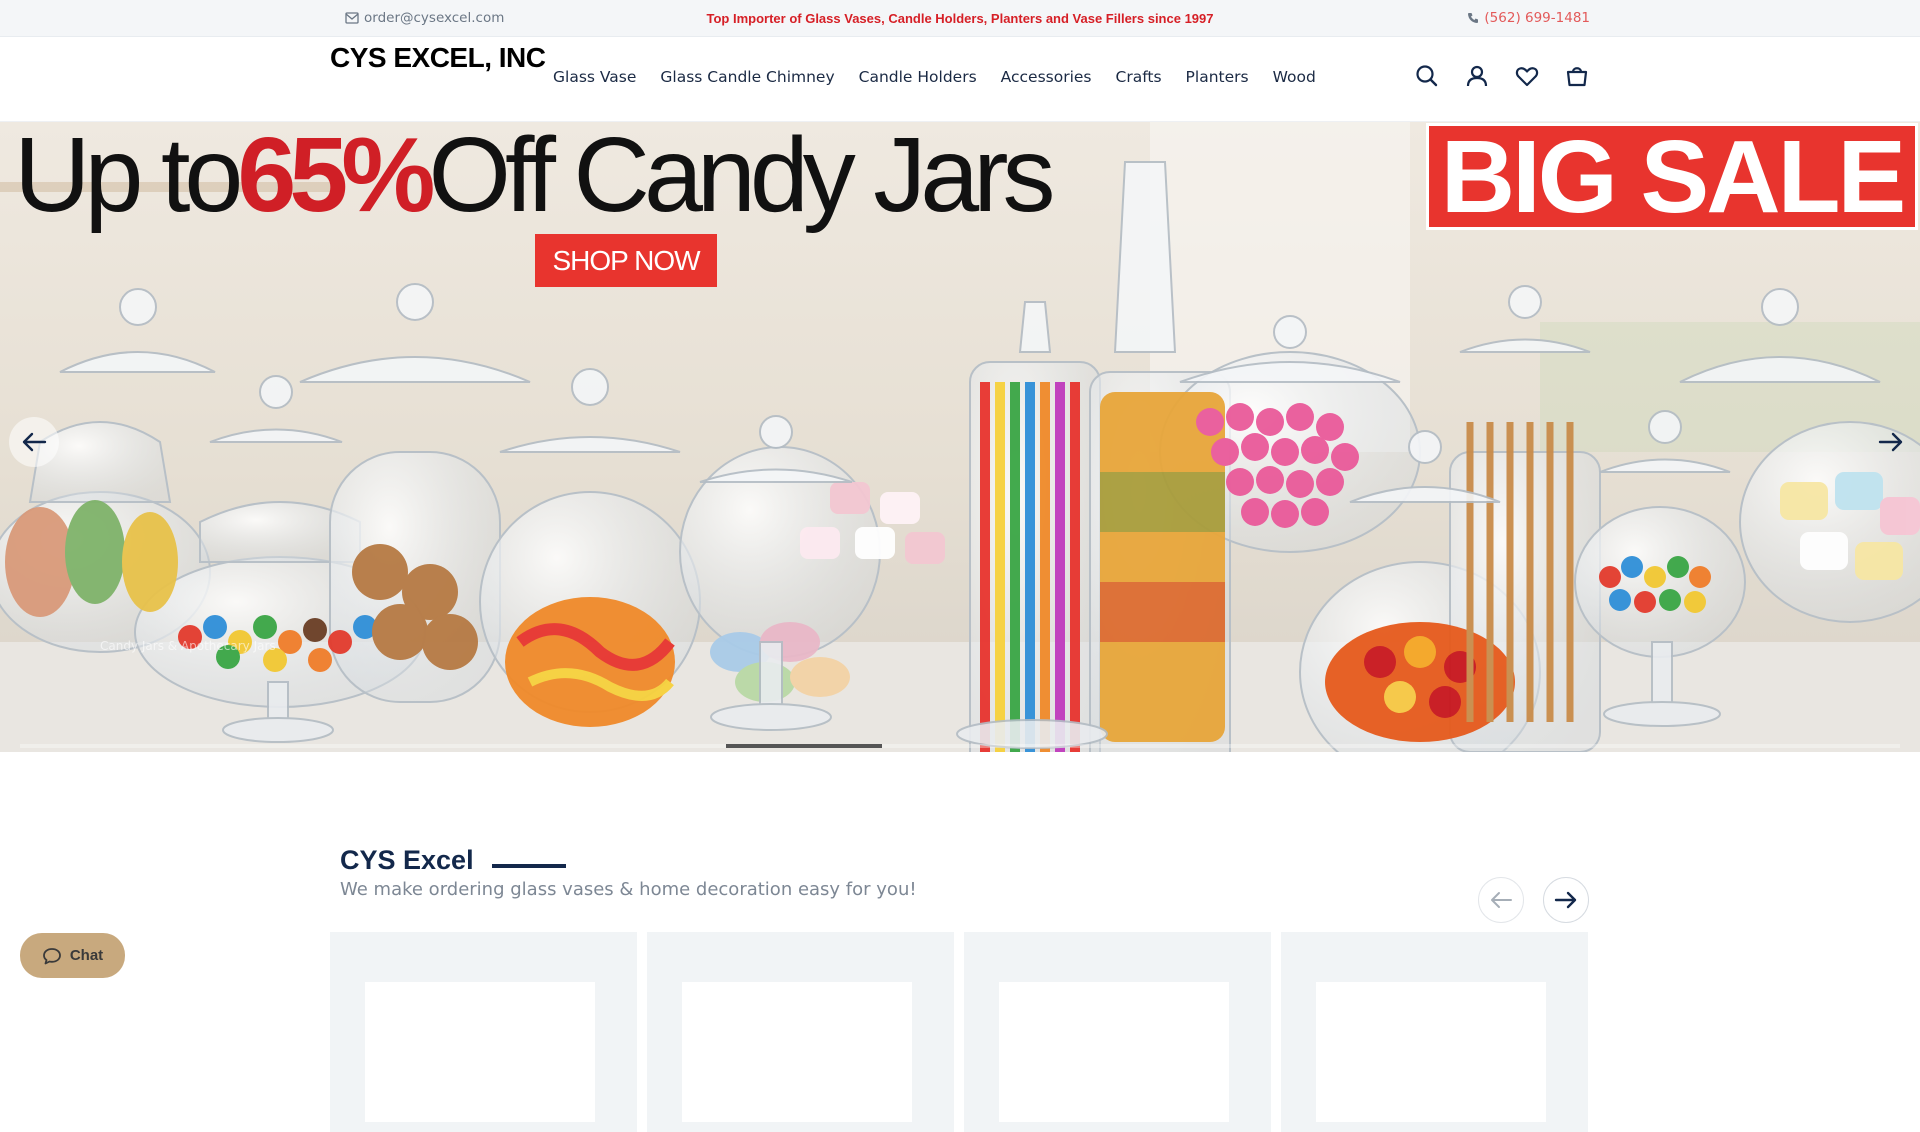 The width and height of the screenshot is (1920, 1132). What do you see at coordinates (1477, 76) in the screenshot?
I see `account-icon` at bounding box center [1477, 76].